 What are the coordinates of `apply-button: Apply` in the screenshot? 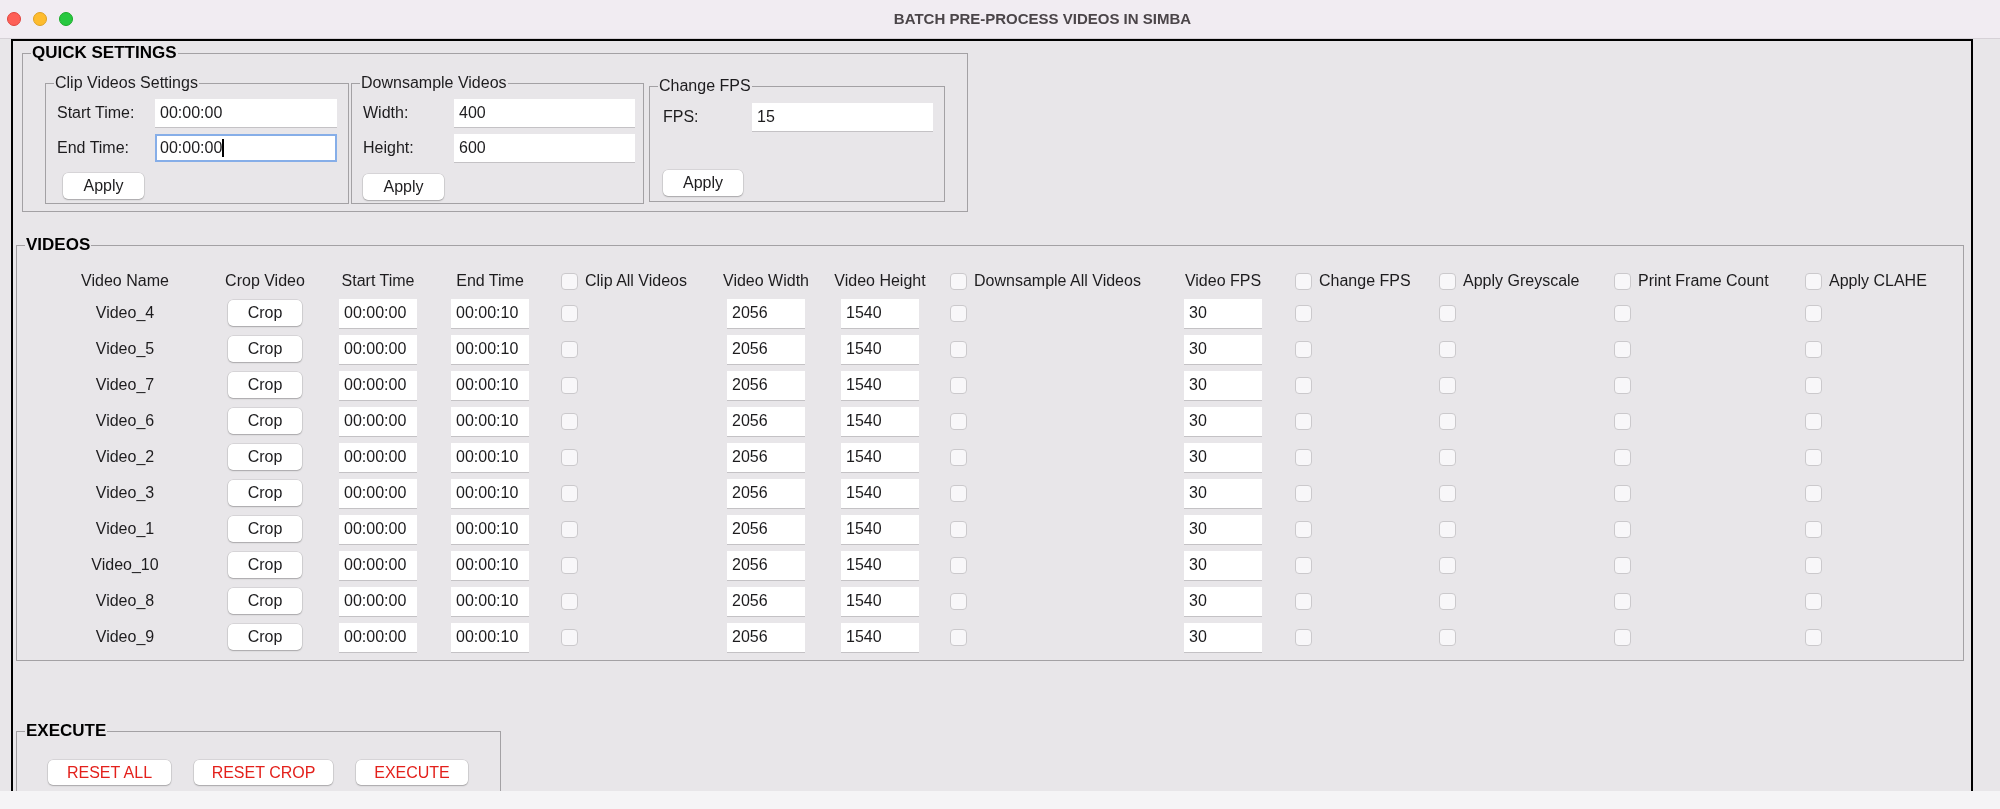 It's located at (703, 183).